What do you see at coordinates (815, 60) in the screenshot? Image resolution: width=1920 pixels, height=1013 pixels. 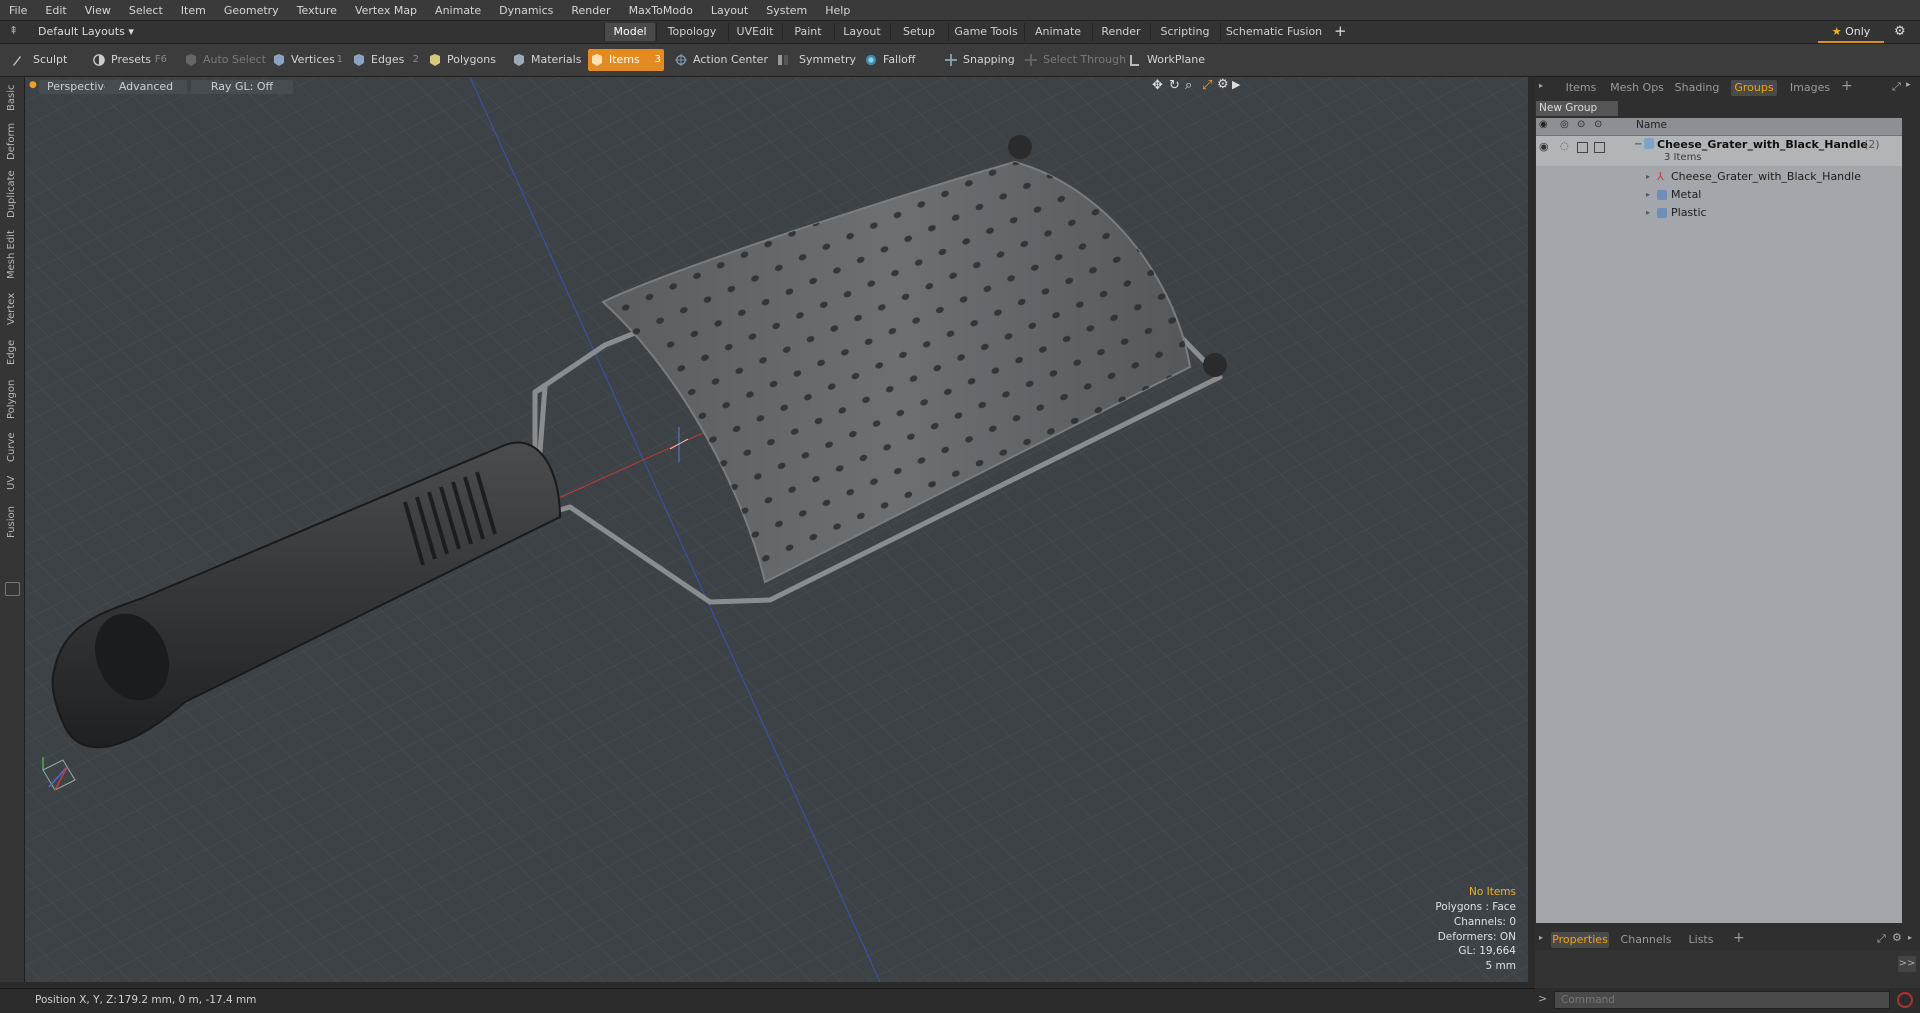 I see `symmetry-button: Symmetry` at bounding box center [815, 60].